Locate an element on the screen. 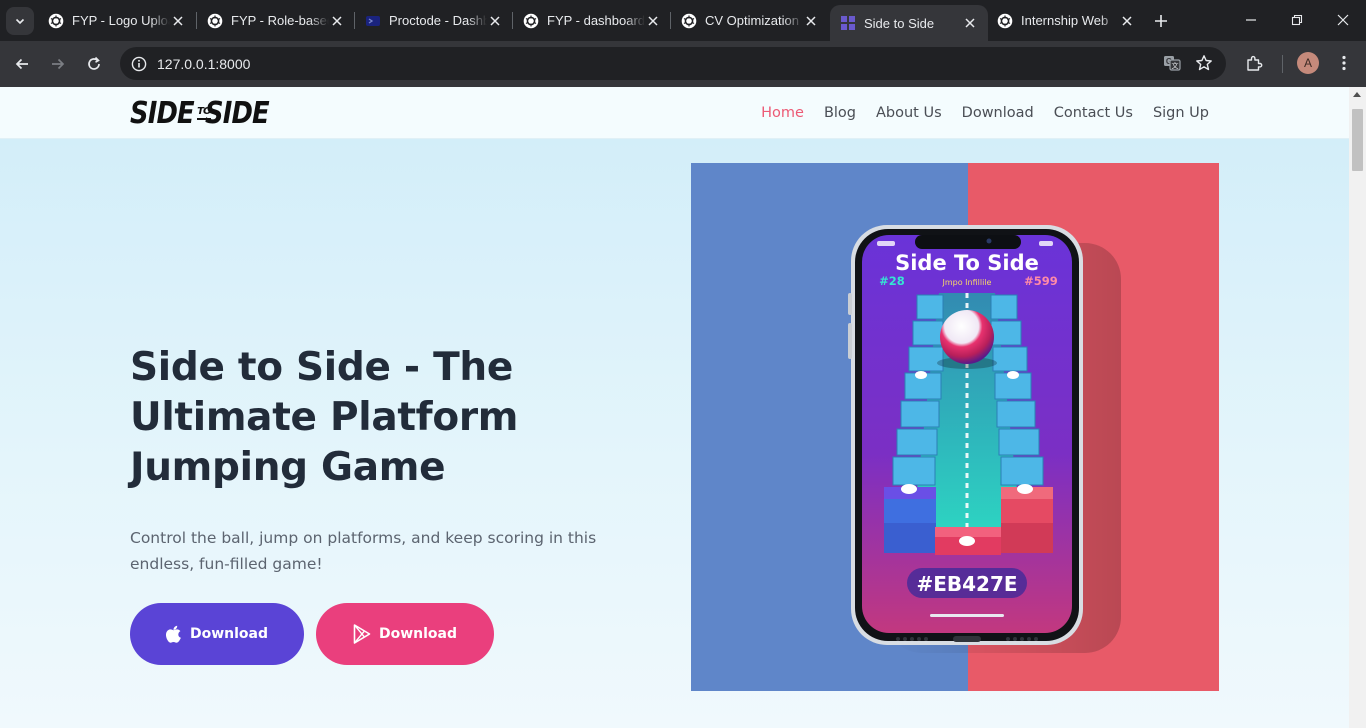  reload-icon is located at coordinates (94, 63).